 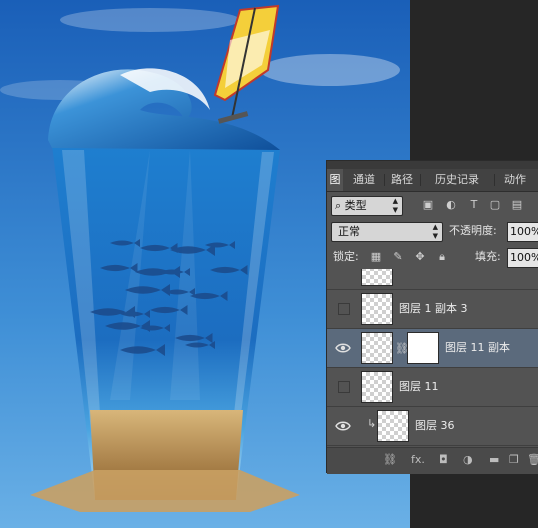 I want to click on filter-shape-icon: ▢, so click(x=495, y=205).